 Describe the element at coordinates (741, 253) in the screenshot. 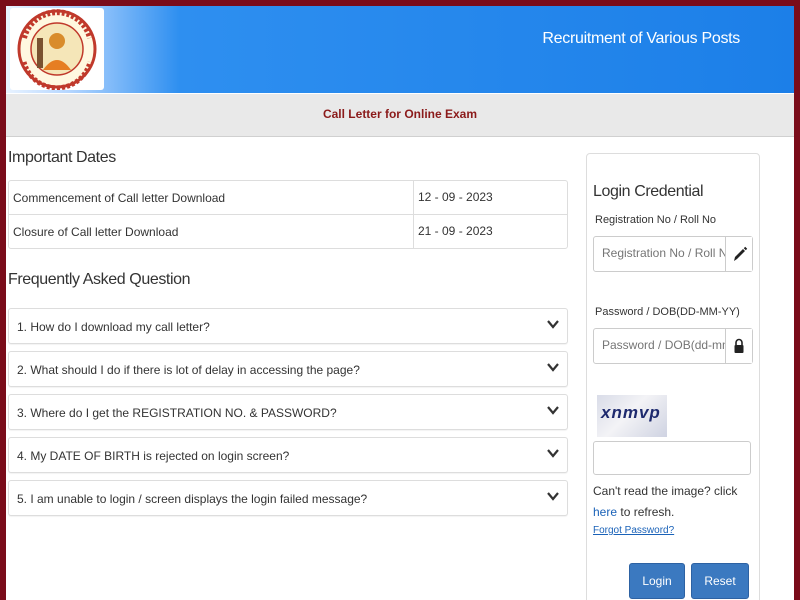

I see `pencil-icon` at that location.